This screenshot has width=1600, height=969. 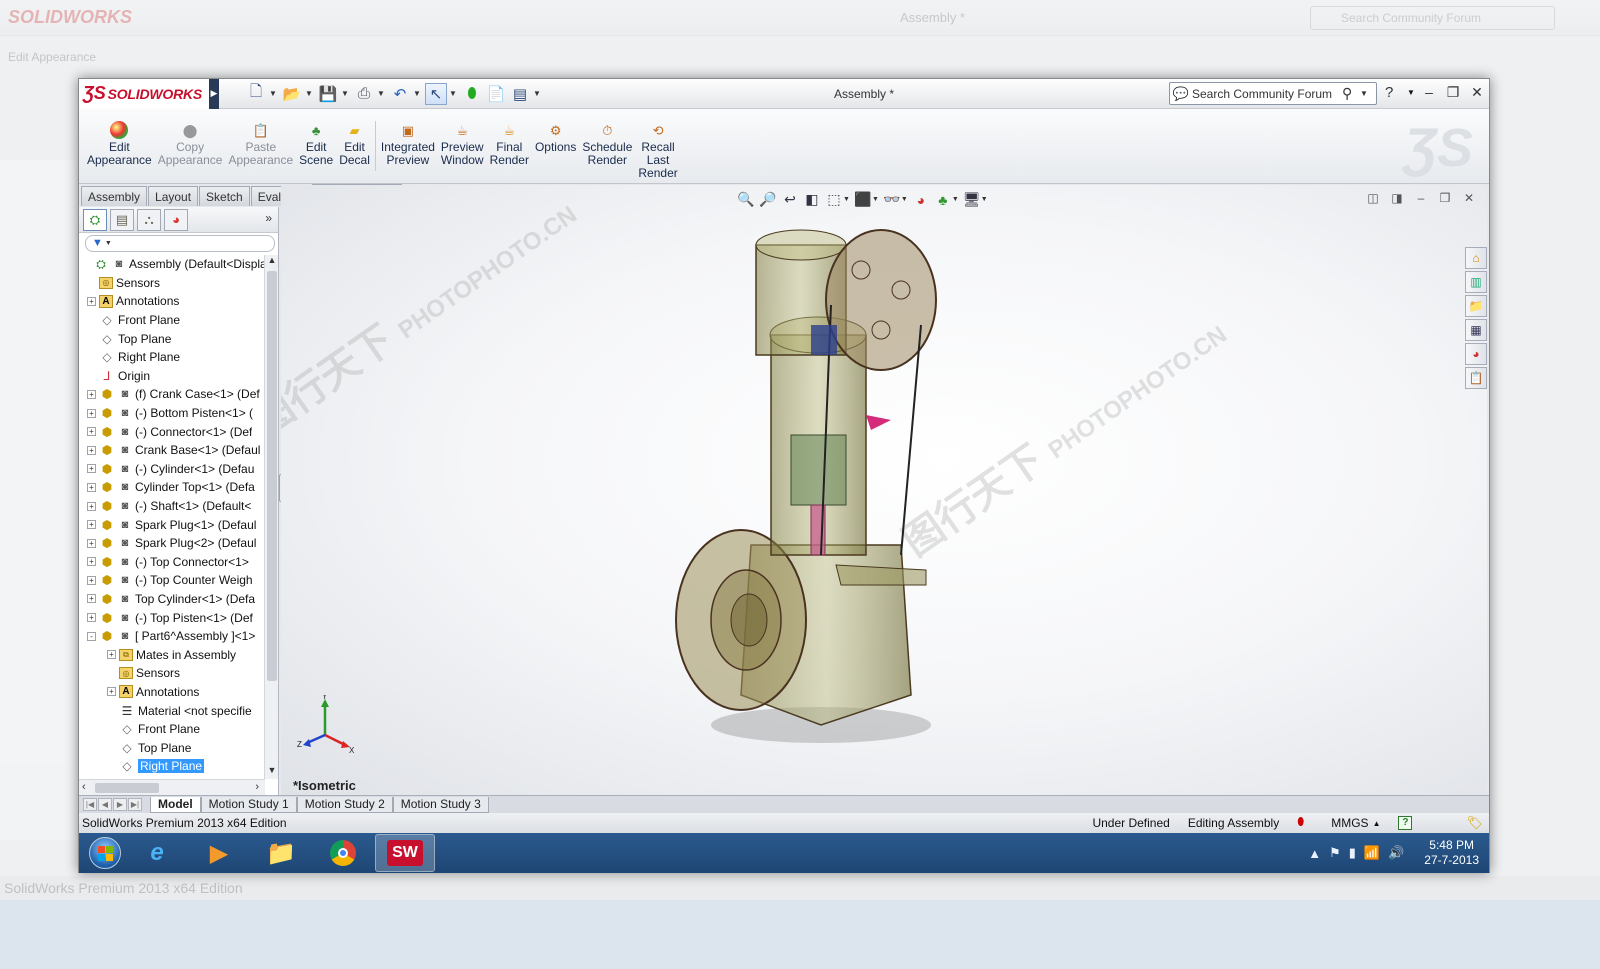 What do you see at coordinates (172, 654) in the screenshot?
I see `tree-item: + ⧉ Mates in Assembly` at bounding box center [172, 654].